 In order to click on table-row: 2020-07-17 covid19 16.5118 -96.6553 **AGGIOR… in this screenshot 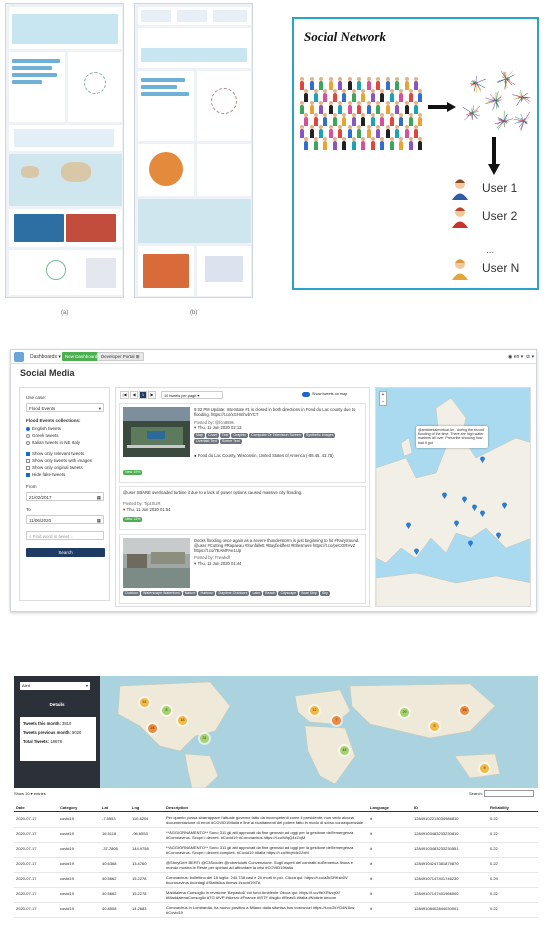, I will do `click(276, 835)`.